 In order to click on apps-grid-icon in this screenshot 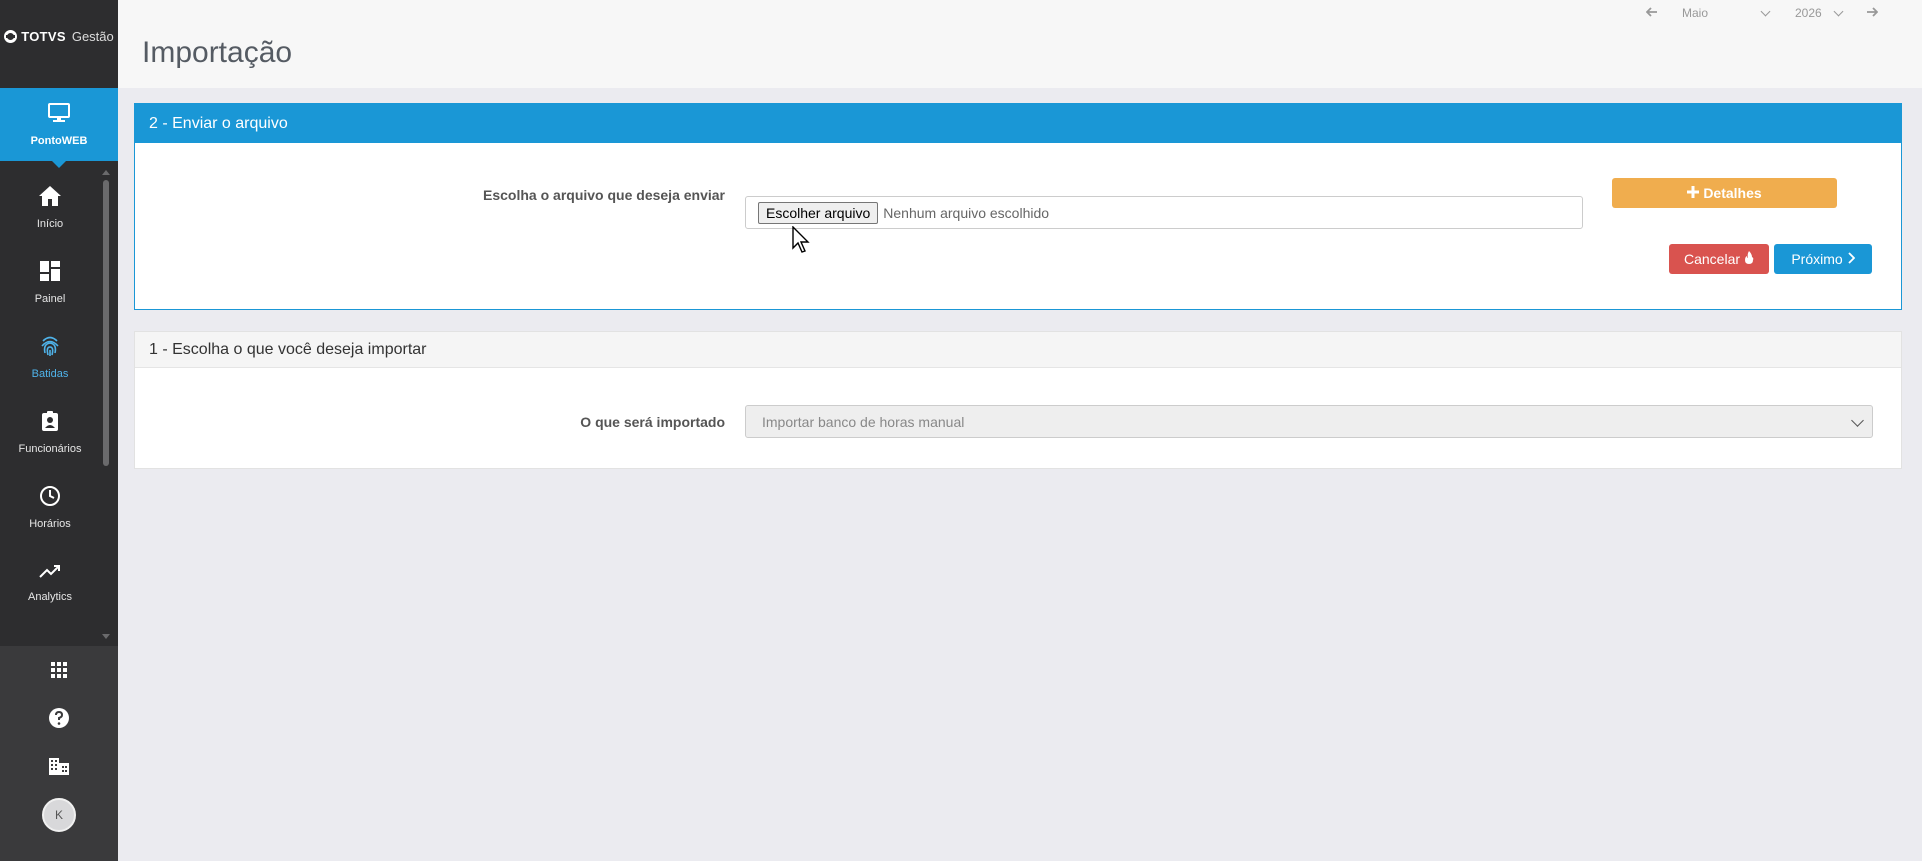, I will do `click(59, 670)`.